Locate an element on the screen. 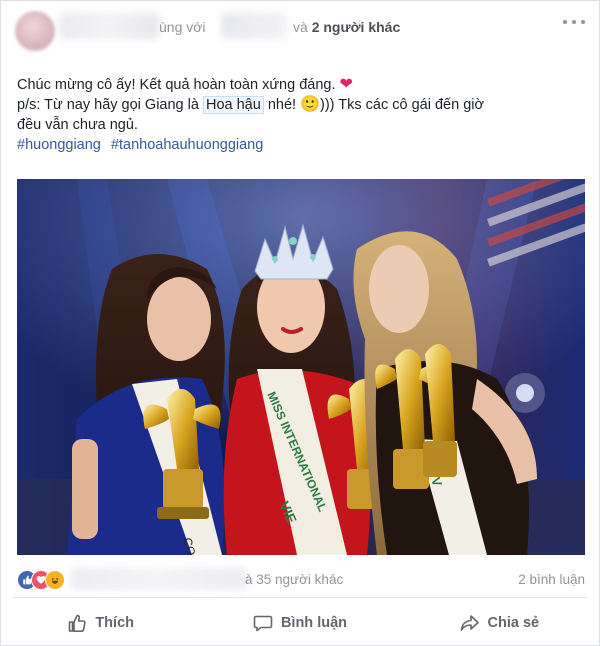 This screenshot has width=600, height=646. comment-label: Bình luận is located at coordinates (314, 623).